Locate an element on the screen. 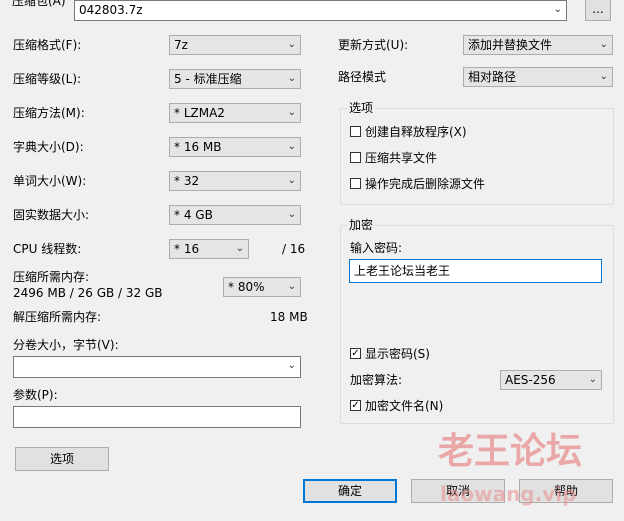 The height and width of the screenshot is (521, 624). split-label: 分卷大小，字节(V): is located at coordinates (66, 345).